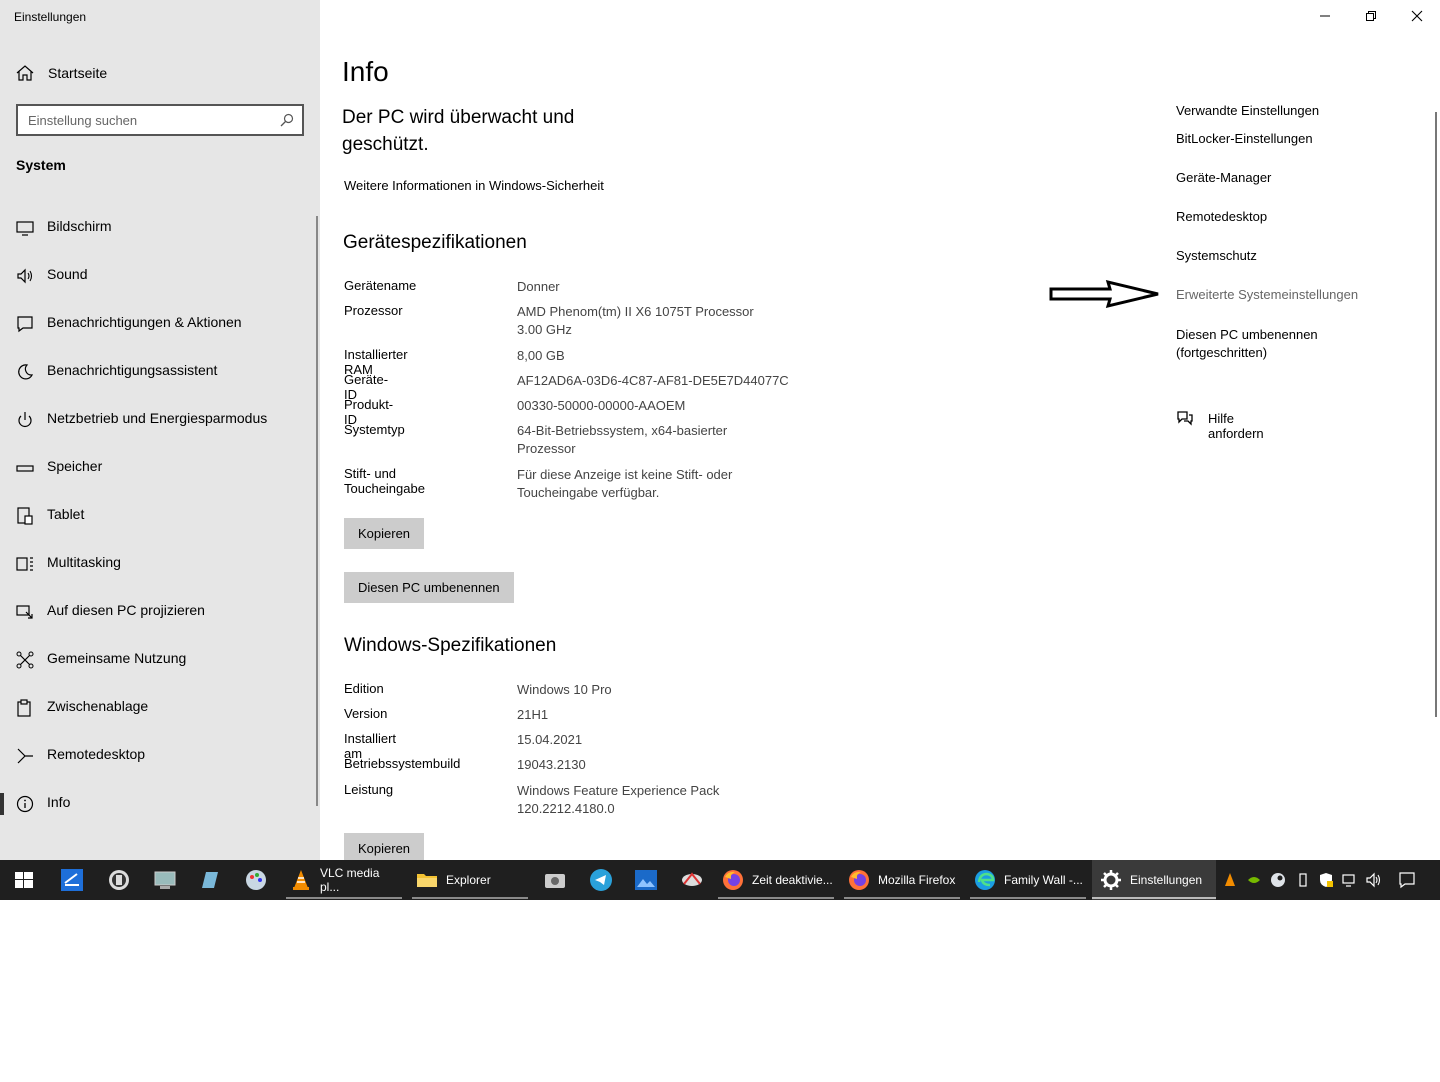  What do you see at coordinates (25, 756) in the screenshot?
I see `remote-icon` at bounding box center [25, 756].